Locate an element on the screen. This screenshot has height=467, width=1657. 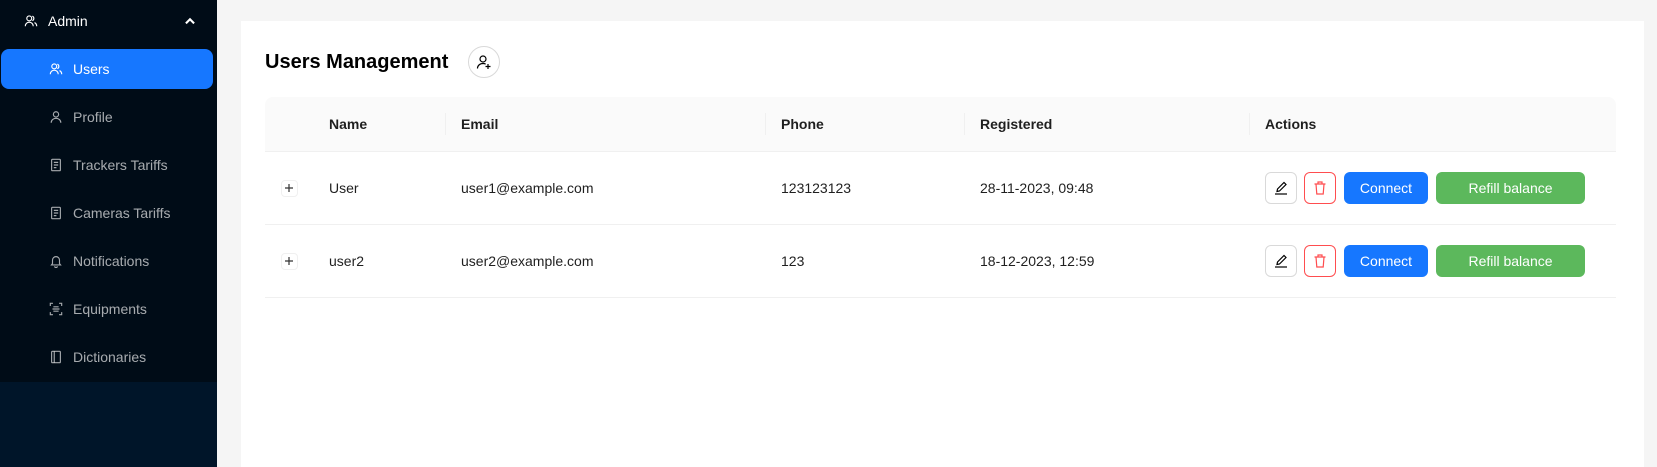
sidebar-item-dictionaries: Dictionaries is located at coordinates (107, 357).